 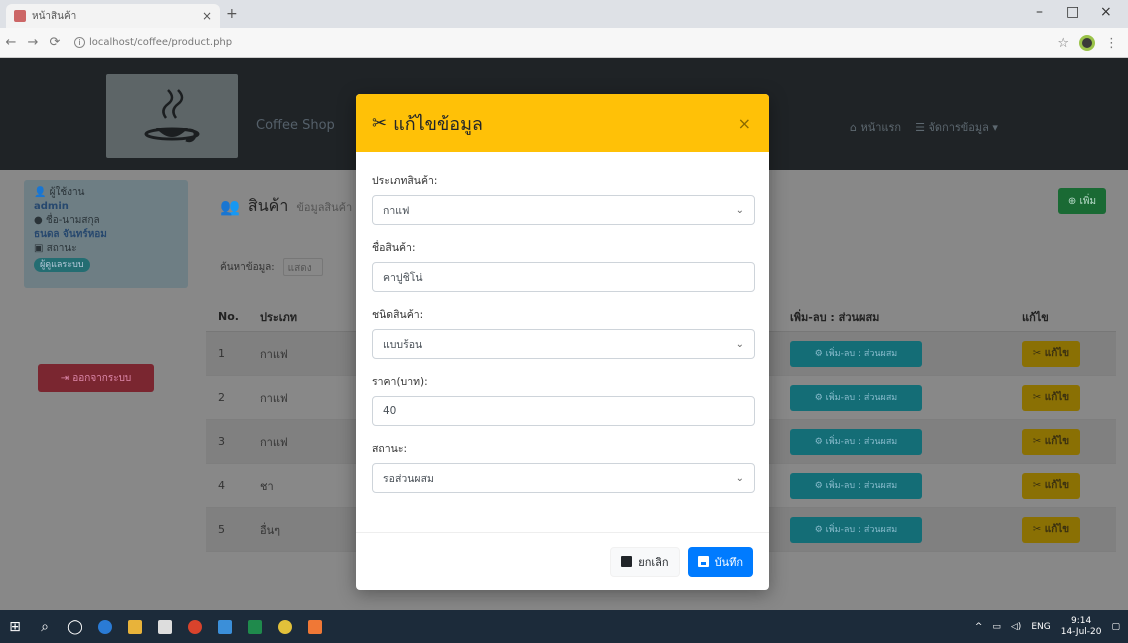 What do you see at coordinates (315, 626) in the screenshot?
I see `xampp-icon` at bounding box center [315, 626].